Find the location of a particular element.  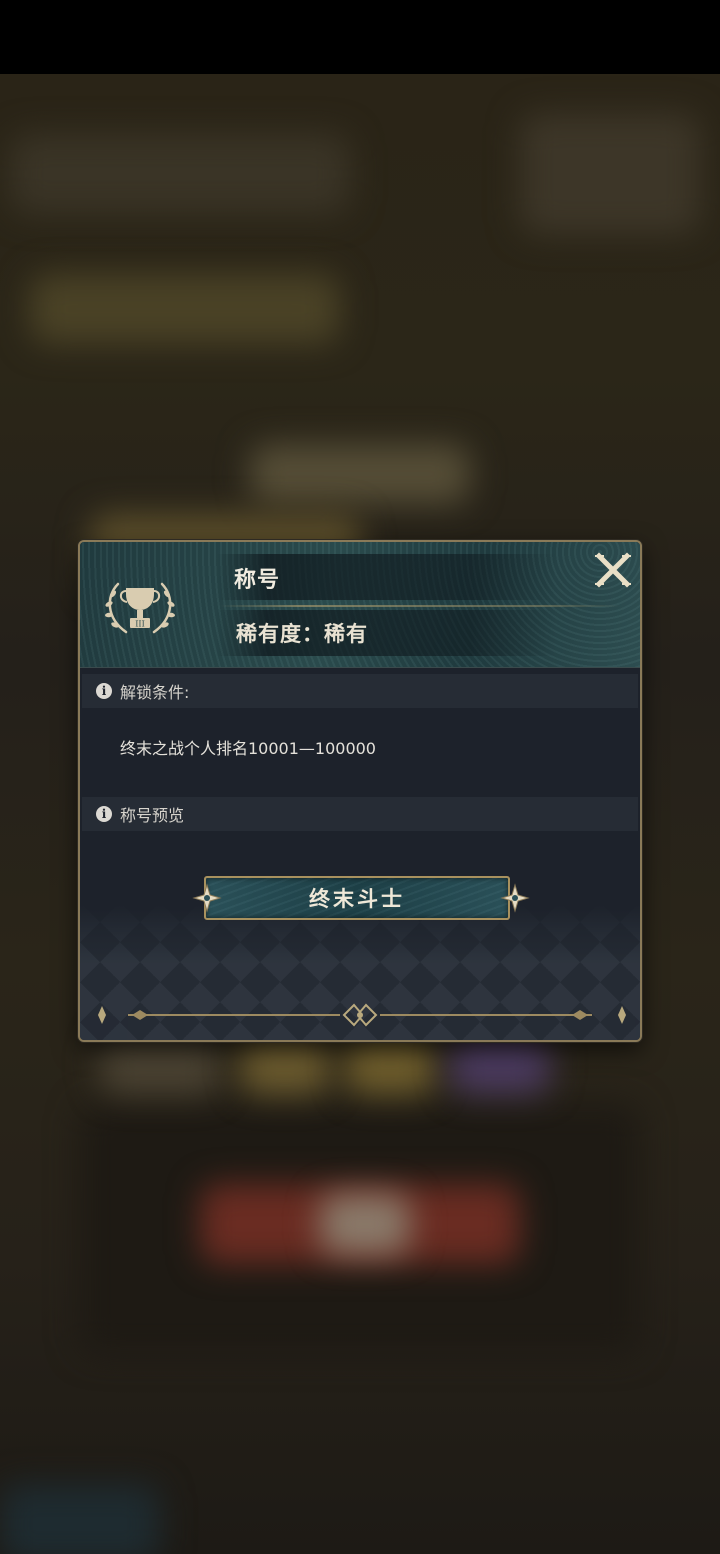

close-icon is located at coordinates (613, 569).